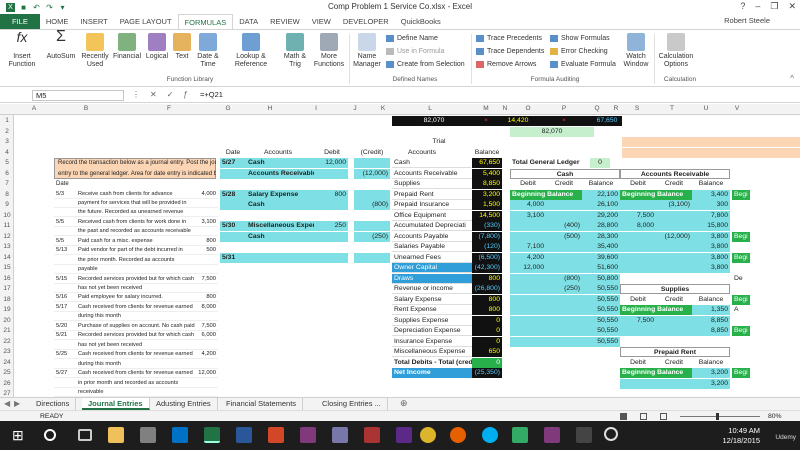  What do you see at coordinates (366, 21) in the screenshot?
I see `tab-developer: DEVELOPER` at bounding box center [366, 21].